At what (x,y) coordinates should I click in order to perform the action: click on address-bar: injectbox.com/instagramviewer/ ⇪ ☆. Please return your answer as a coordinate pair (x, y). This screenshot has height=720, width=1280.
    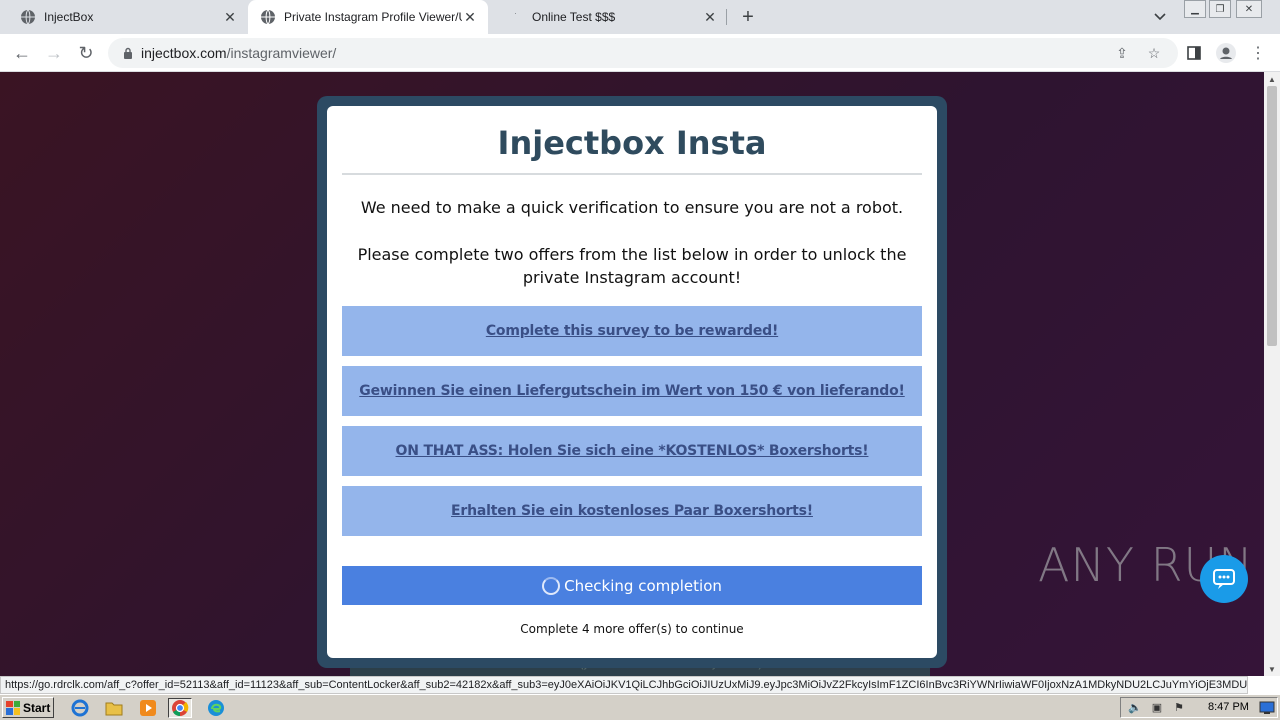
    Looking at the image, I should click on (643, 53).